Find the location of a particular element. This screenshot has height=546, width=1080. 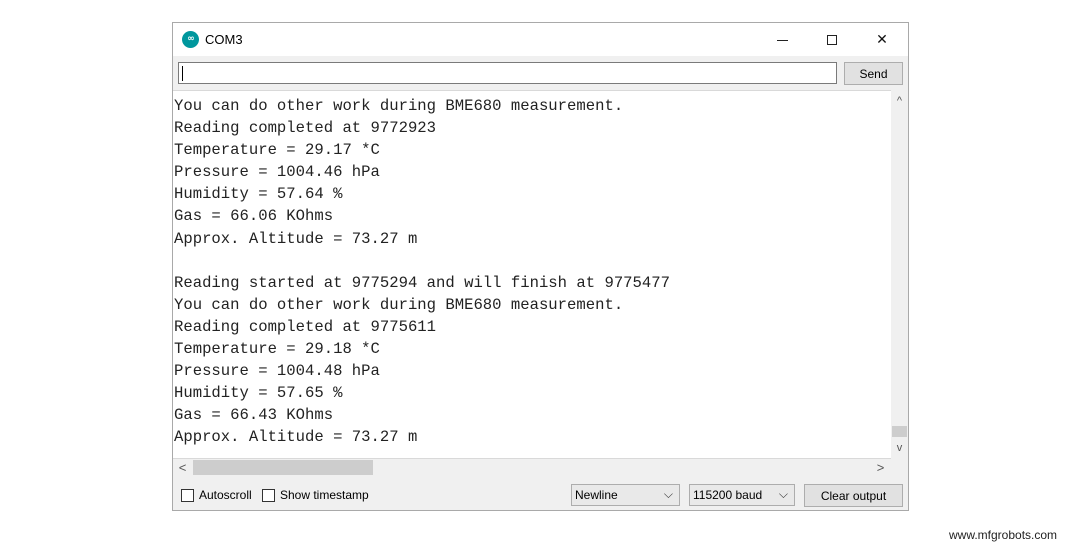

output-line: Temperature = 29.18 *C is located at coordinates (277, 349).